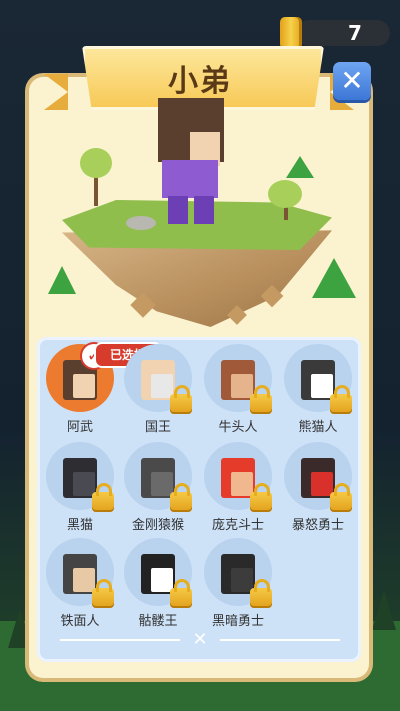  What do you see at coordinates (79, 525) in the screenshot?
I see `character-name: 黑猫` at bounding box center [79, 525].